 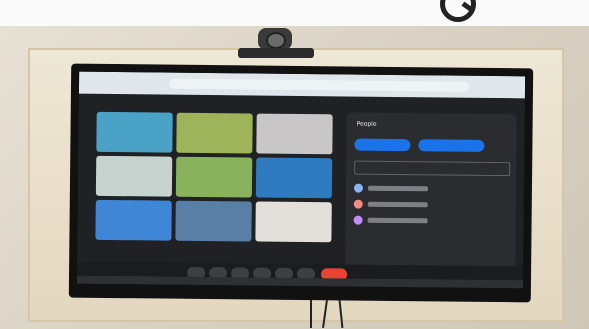 I want to click on panel-title: People, so click(x=366, y=124).